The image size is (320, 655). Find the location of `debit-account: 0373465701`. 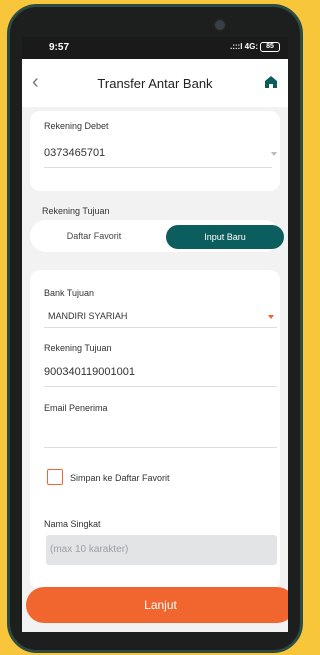

debit-account: 0373465701 is located at coordinates (74, 153).